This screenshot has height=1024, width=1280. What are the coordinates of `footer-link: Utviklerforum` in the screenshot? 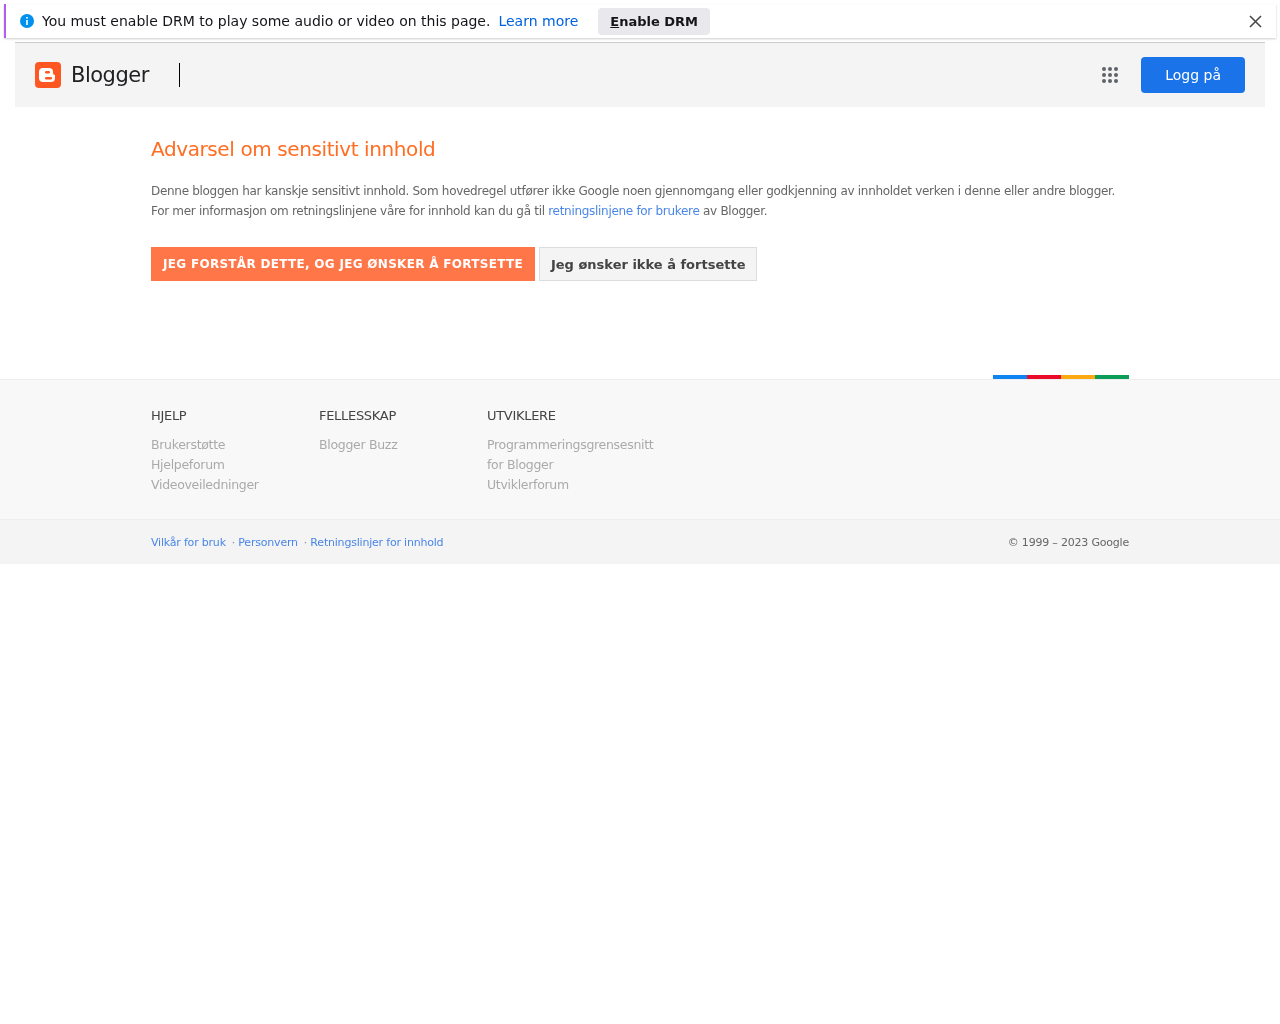 It's located at (528, 485).